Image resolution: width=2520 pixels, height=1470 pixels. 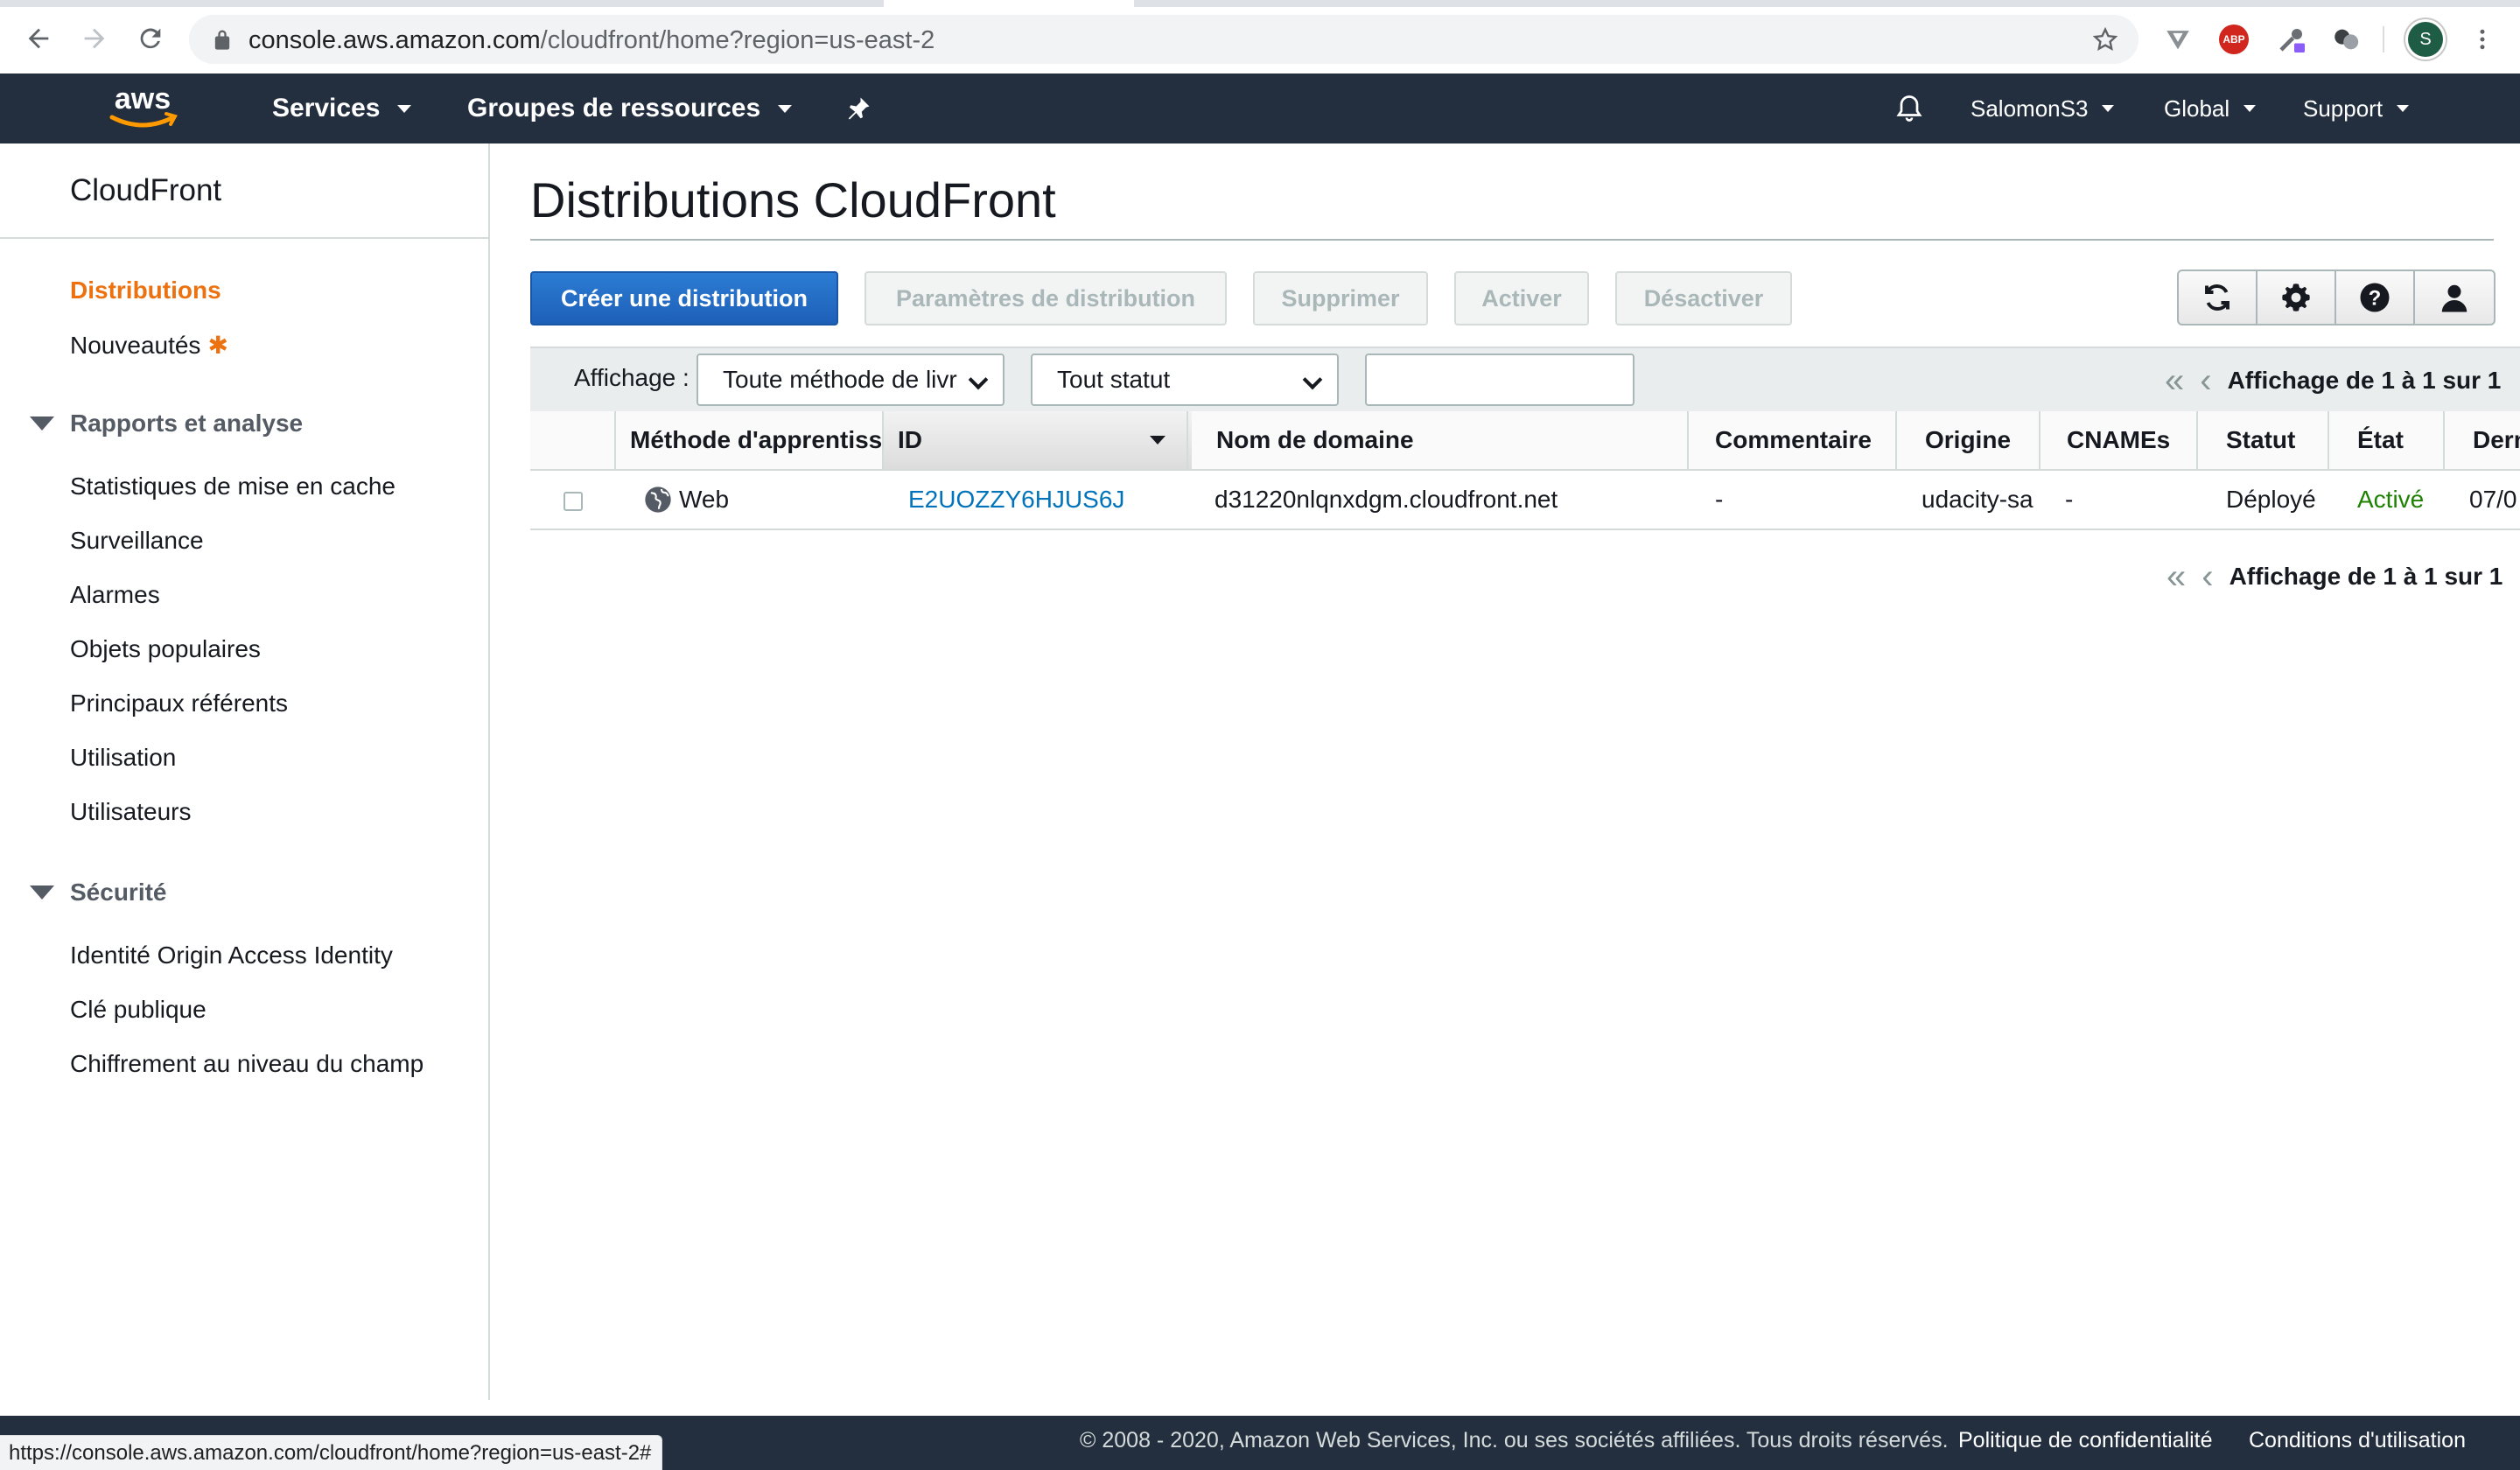 What do you see at coordinates (179, 704) in the screenshot?
I see `sidebar-item-top-referrers: Principaux référents` at bounding box center [179, 704].